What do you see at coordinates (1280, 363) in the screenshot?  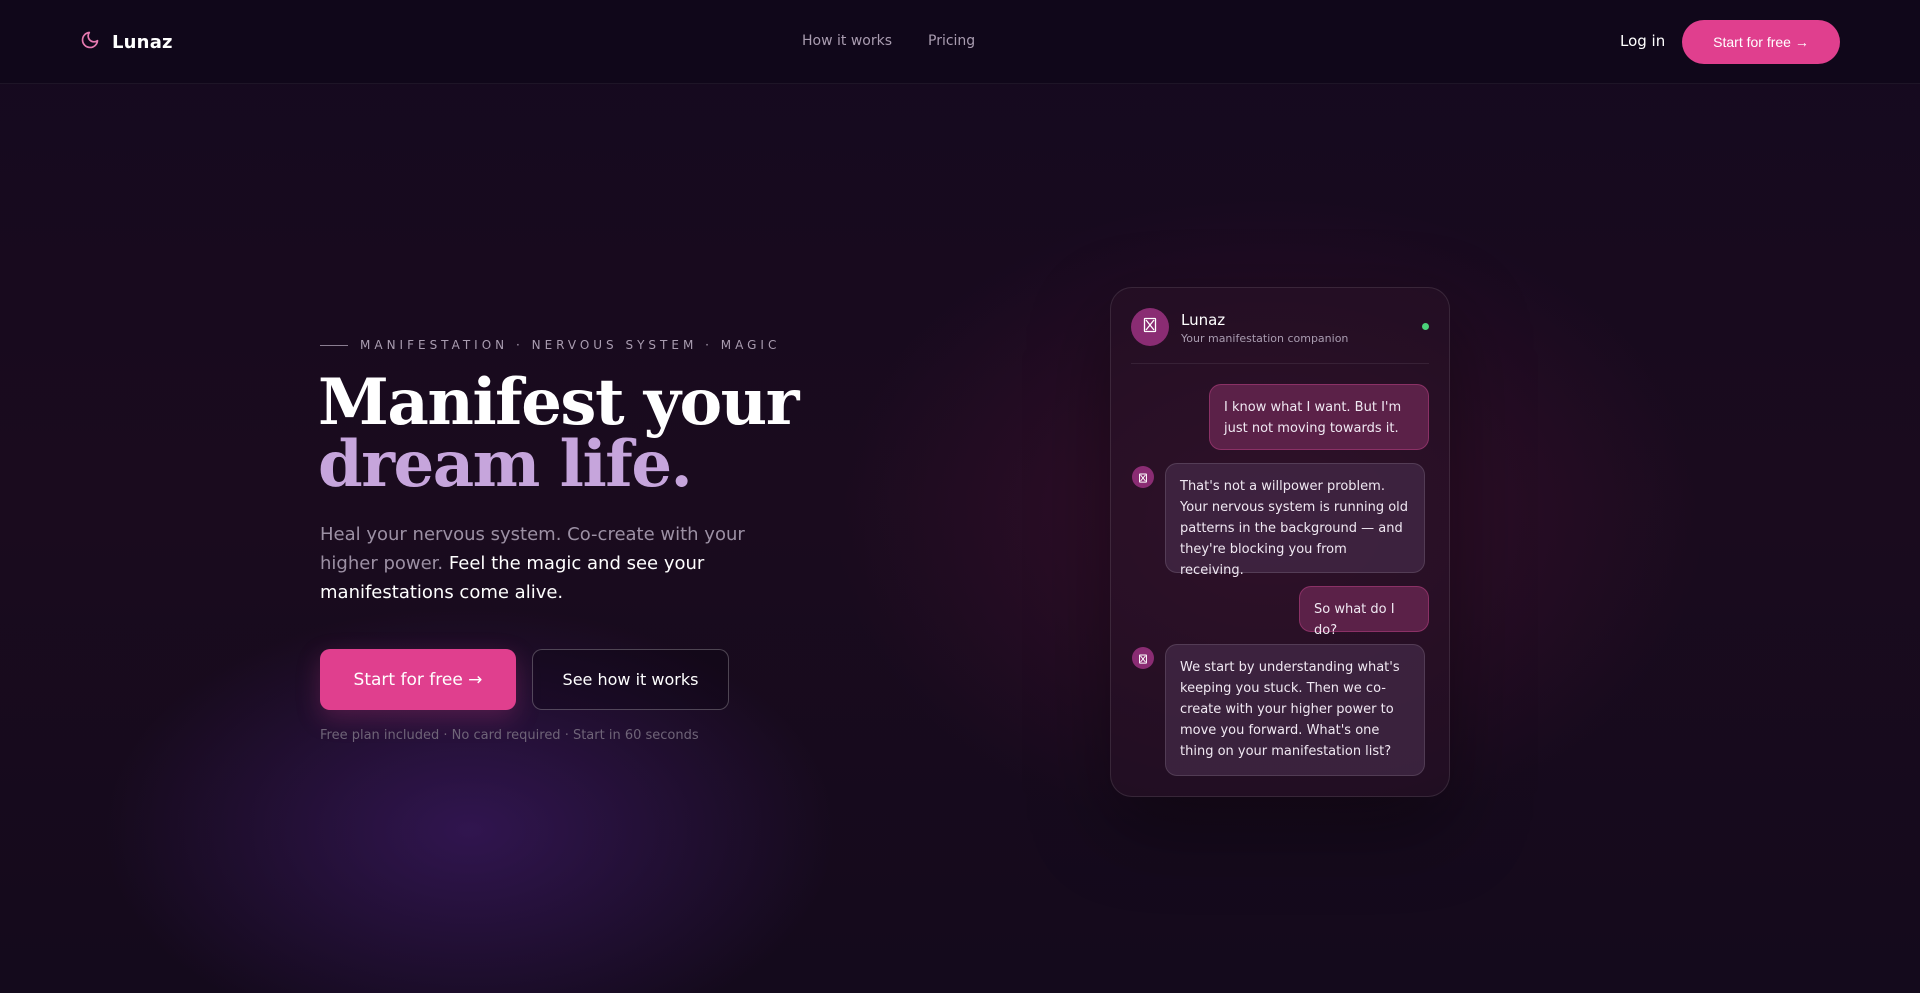 I see `chat-header-divider` at bounding box center [1280, 363].